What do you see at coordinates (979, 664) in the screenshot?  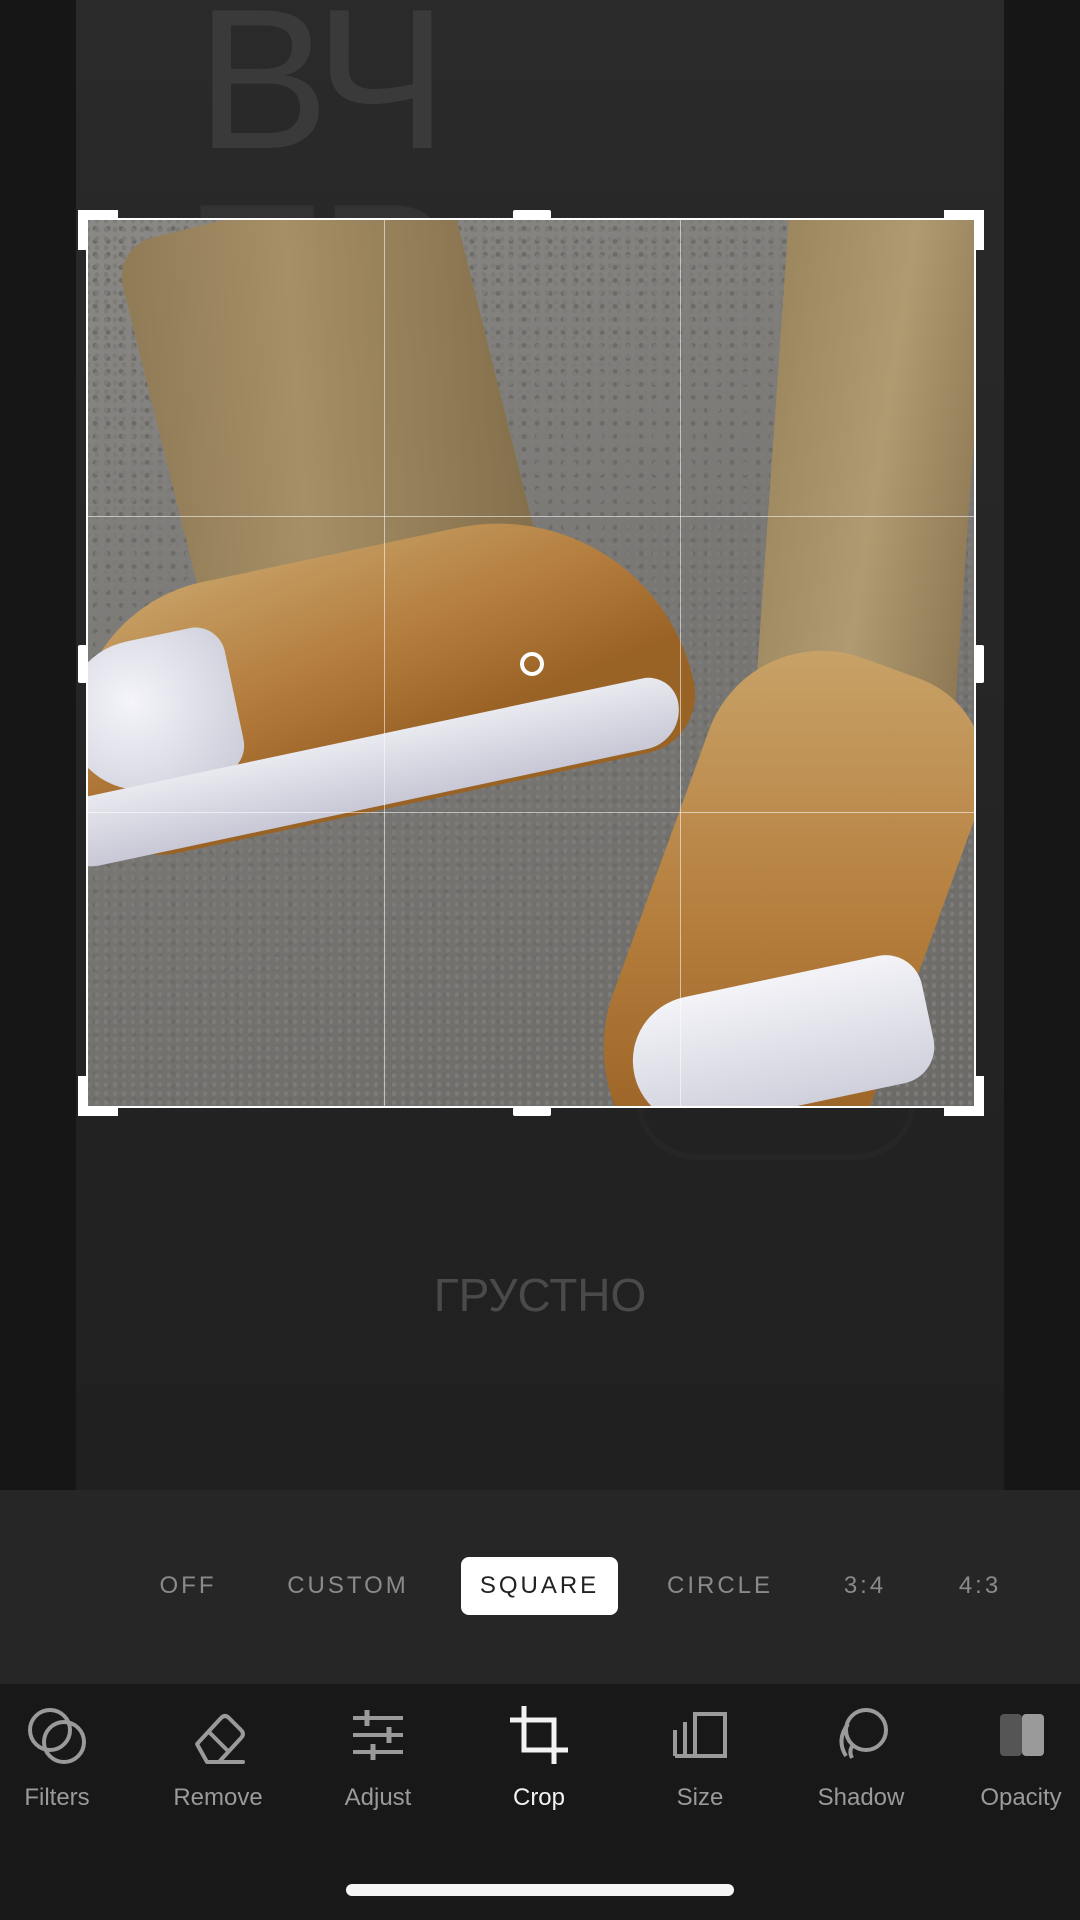 I see `crop-handle-right` at bounding box center [979, 664].